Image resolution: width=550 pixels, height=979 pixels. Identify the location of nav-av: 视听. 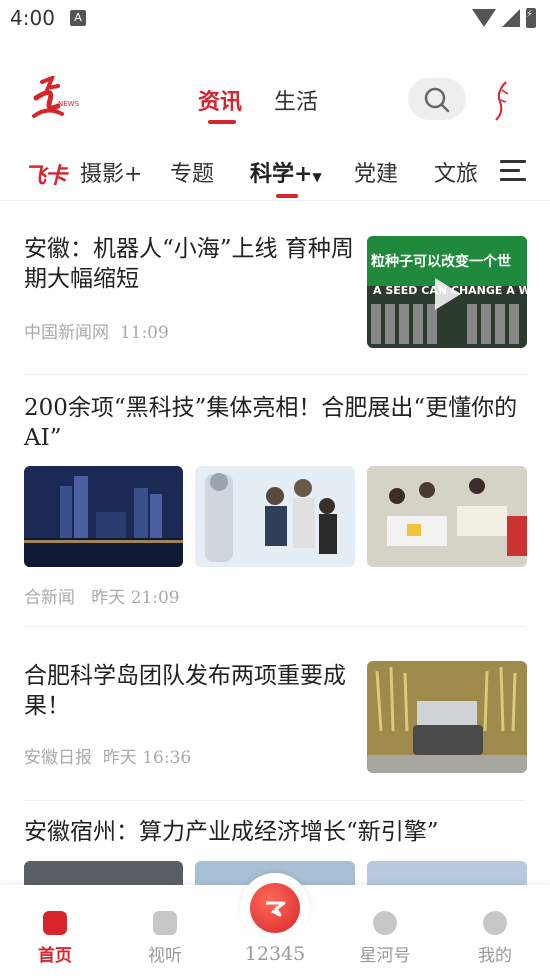
(165, 938).